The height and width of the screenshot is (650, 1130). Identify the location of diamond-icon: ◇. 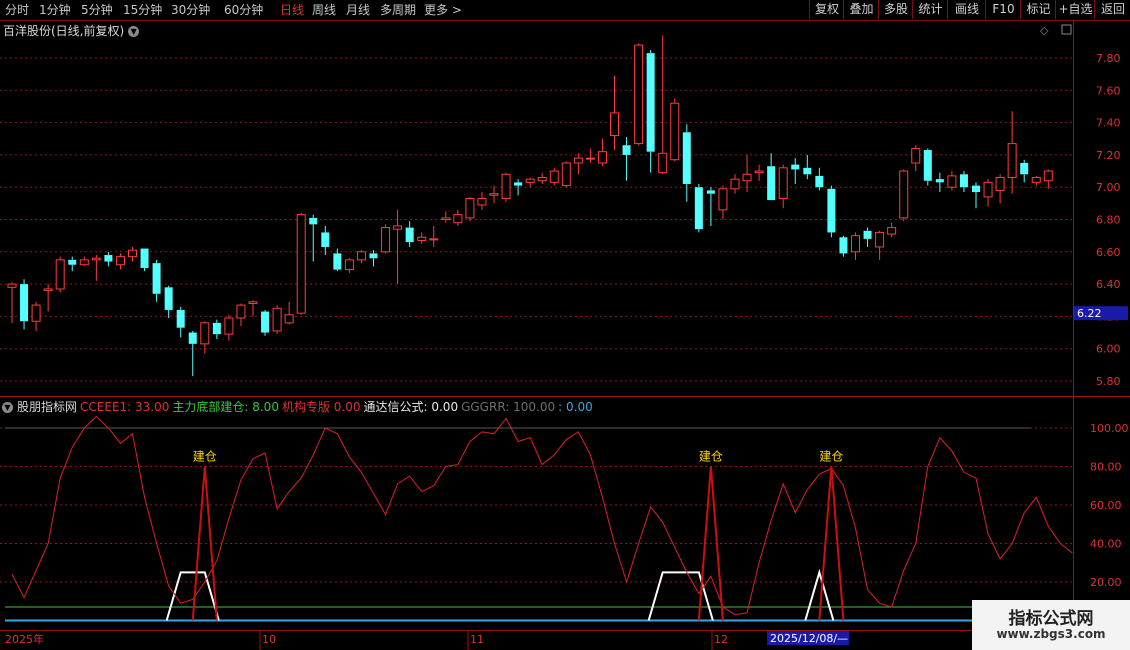
(1044, 30).